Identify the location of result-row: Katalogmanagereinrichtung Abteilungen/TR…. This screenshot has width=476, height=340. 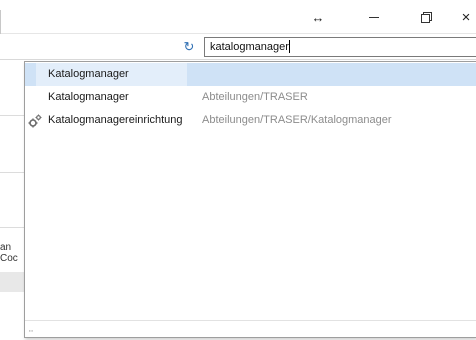
(250, 120).